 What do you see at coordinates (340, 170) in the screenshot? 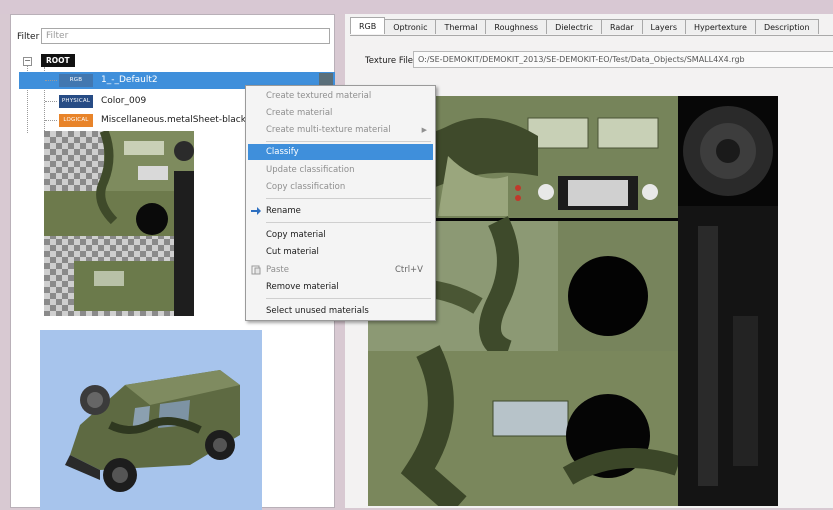
I see `menu-item-update-classification: Update classification` at bounding box center [340, 170].